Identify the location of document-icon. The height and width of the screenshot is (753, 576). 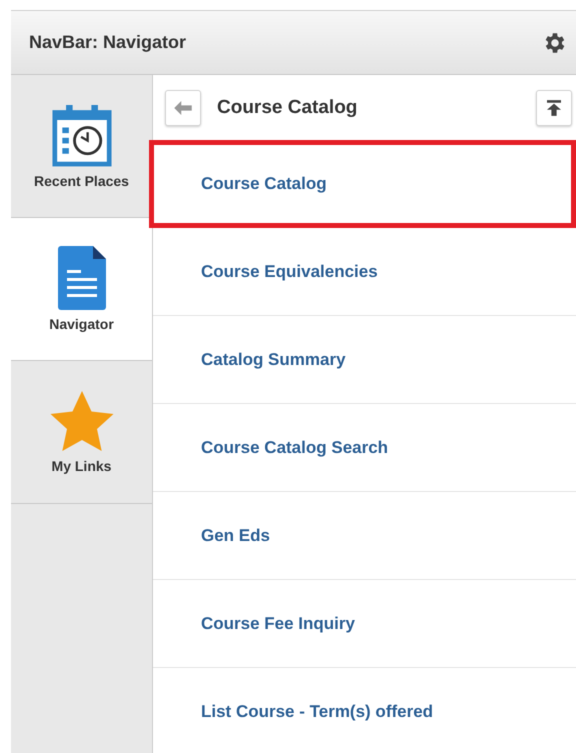
(82, 278).